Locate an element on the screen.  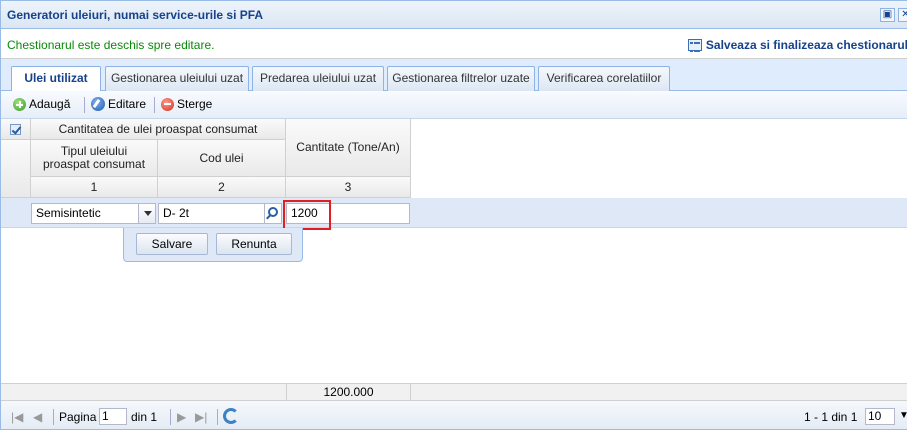
select-all-header is located at coordinates (16, 129).